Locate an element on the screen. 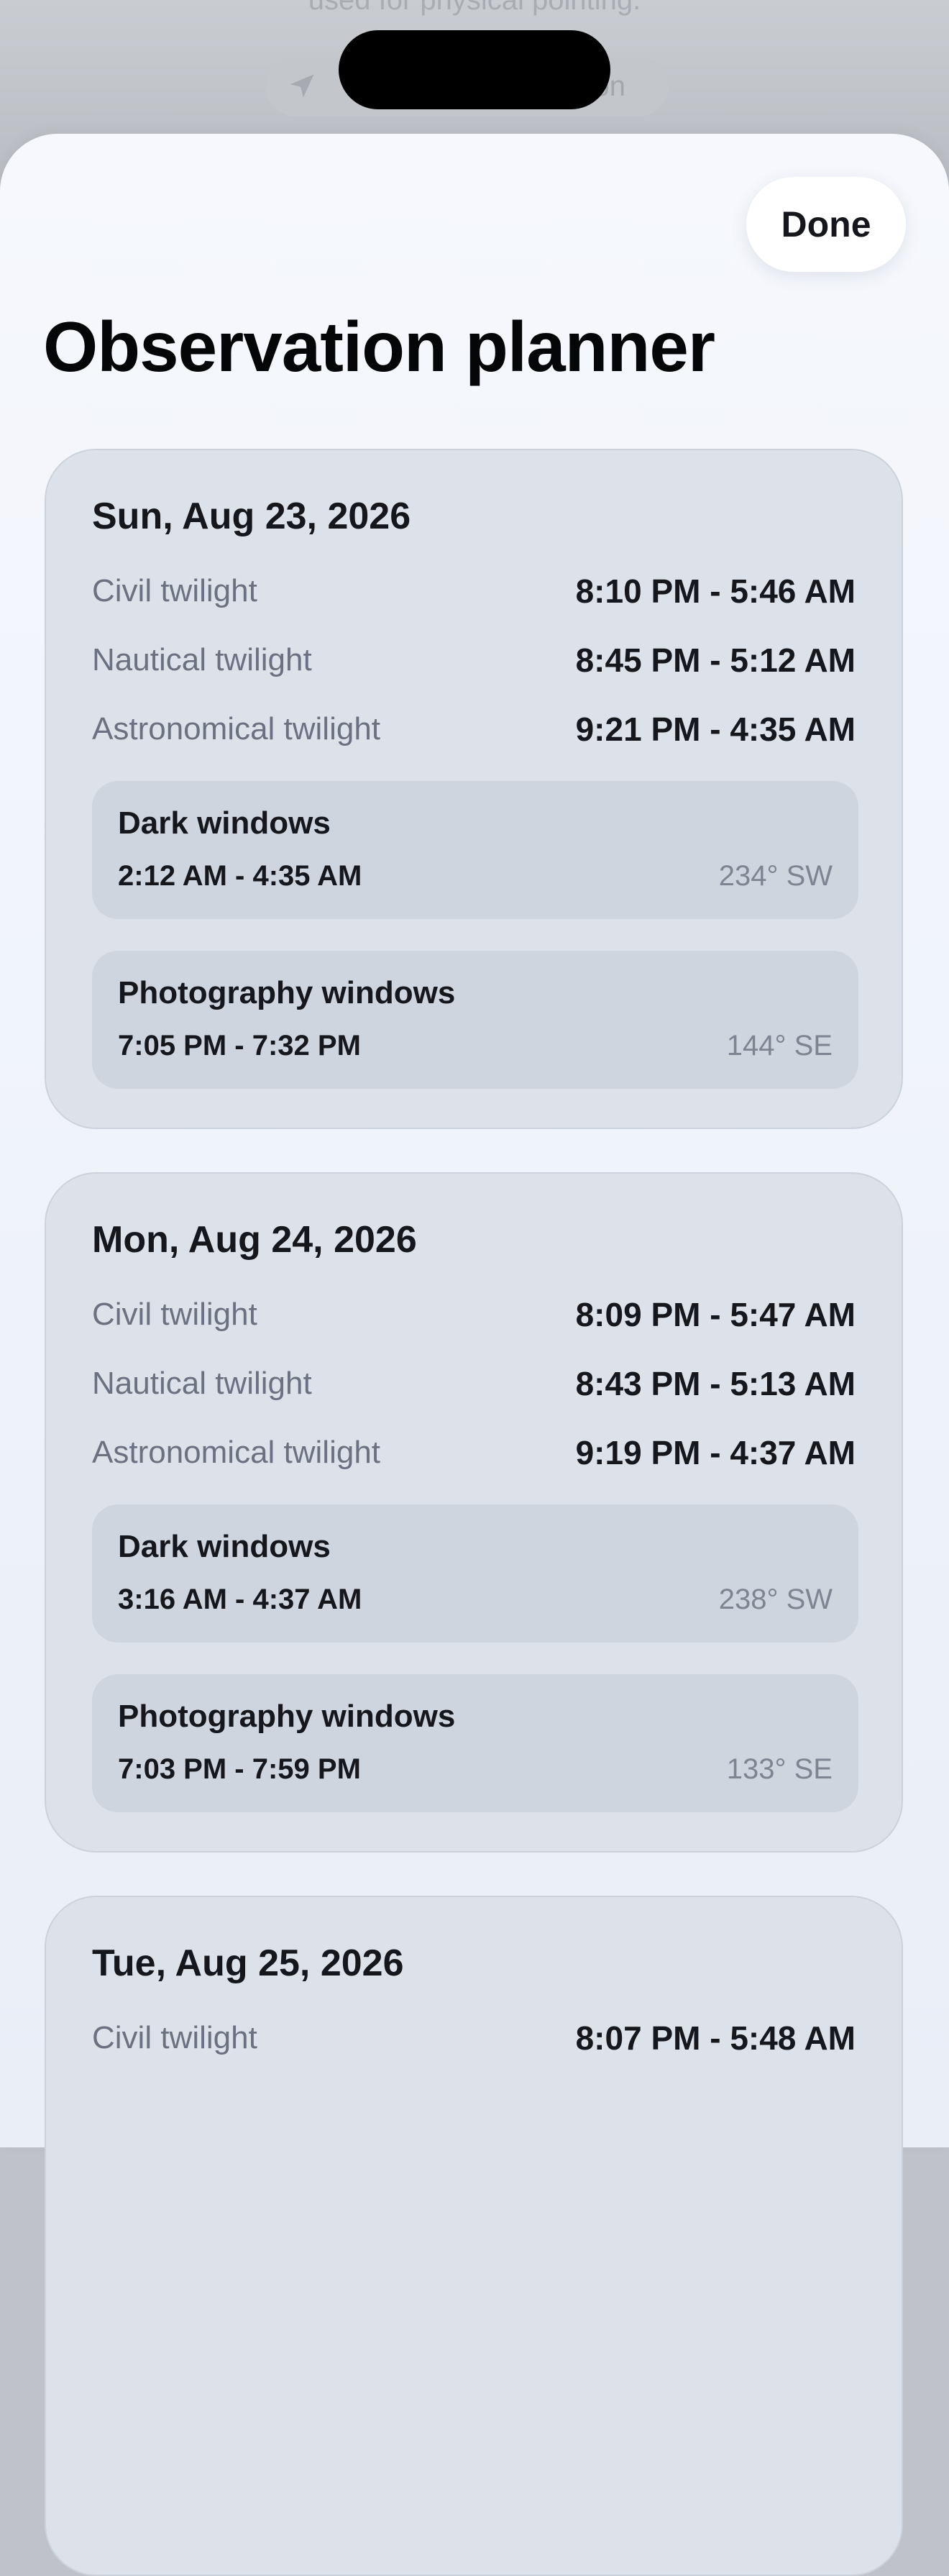 Image resolution: width=949 pixels, height=2576 pixels. background-text: used for physical pointing. is located at coordinates (475, 8).